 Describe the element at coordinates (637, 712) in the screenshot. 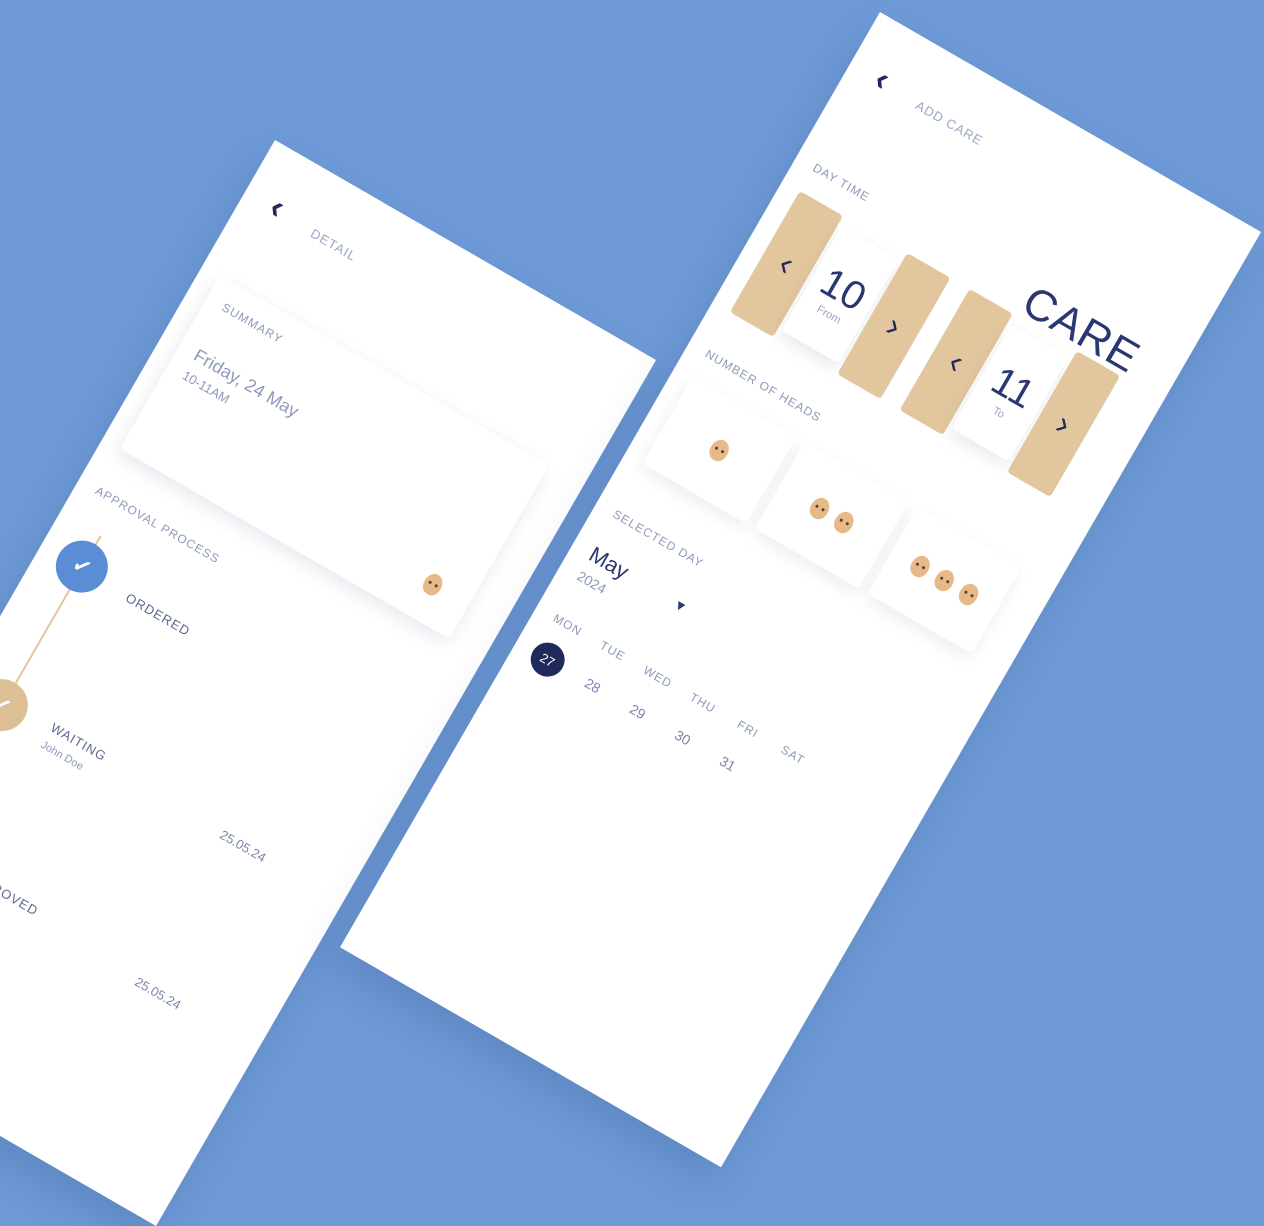

I see `day-number: 29` at that location.